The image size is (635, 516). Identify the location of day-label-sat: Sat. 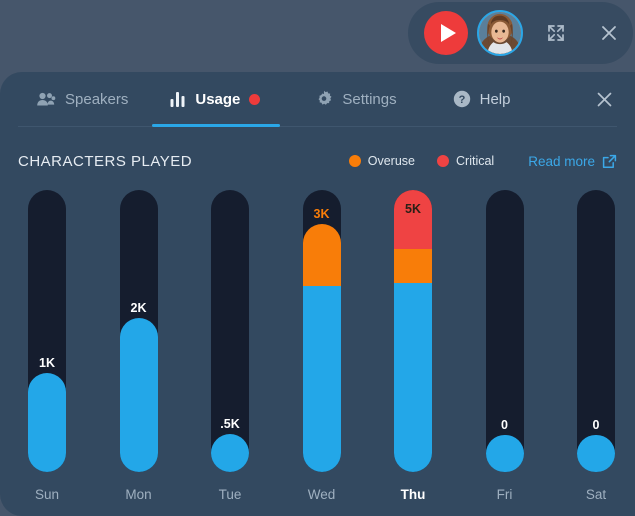
(596, 494).